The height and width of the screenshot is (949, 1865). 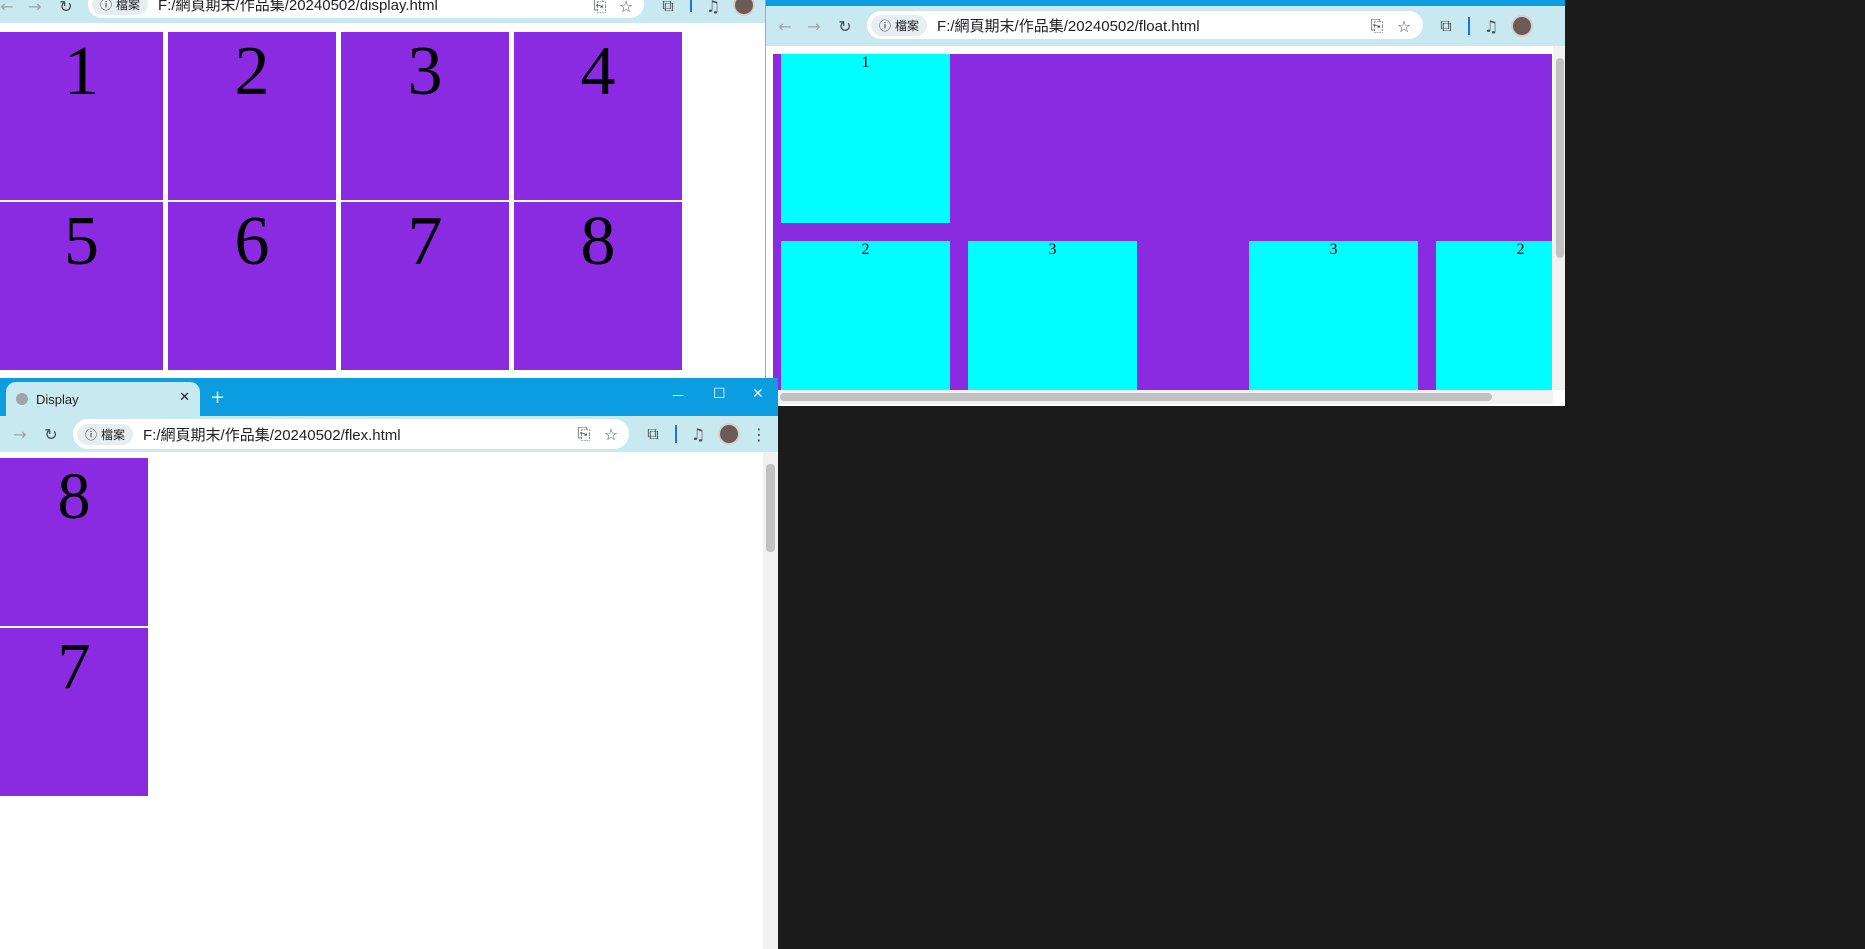 What do you see at coordinates (1136, 397) in the screenshot?
I see `horizontal-scrollbar-thumb` at bounding box center [1136, 397].